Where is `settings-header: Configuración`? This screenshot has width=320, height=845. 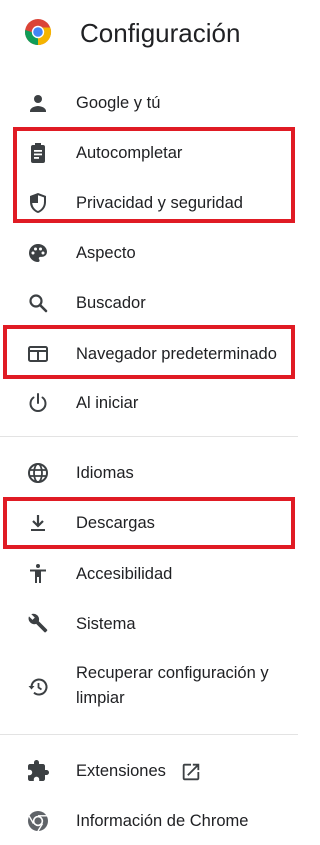
settings-header: Configuración is located at coordinates (149, 34).